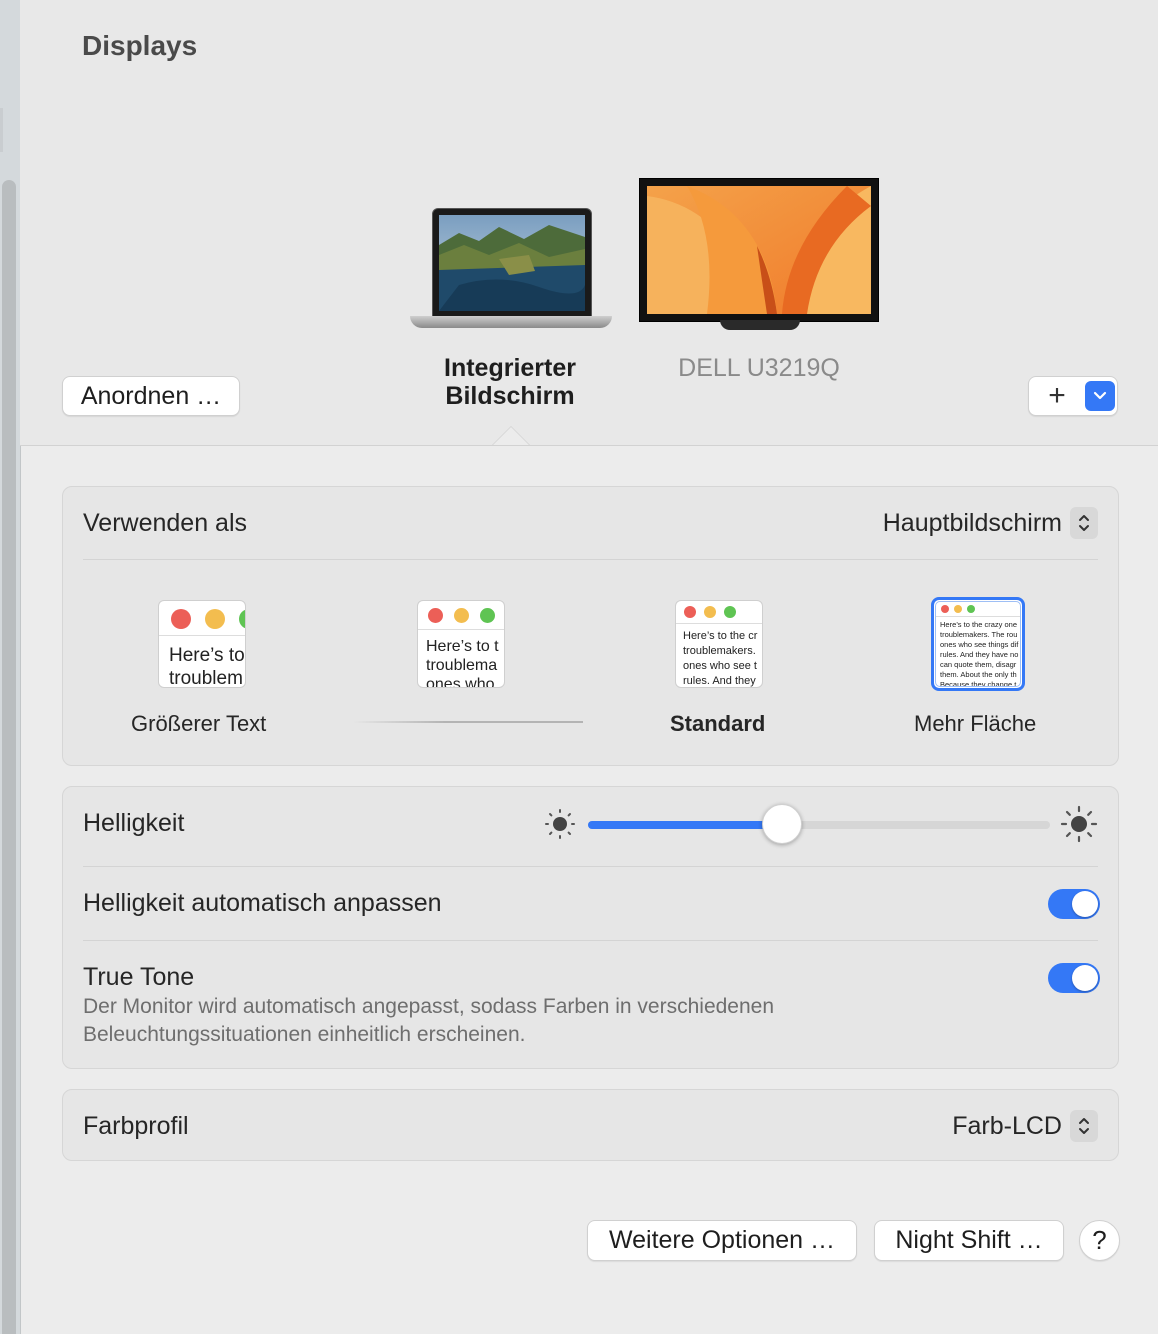  I want to click on laptop-screen-image, so click(512, 263).